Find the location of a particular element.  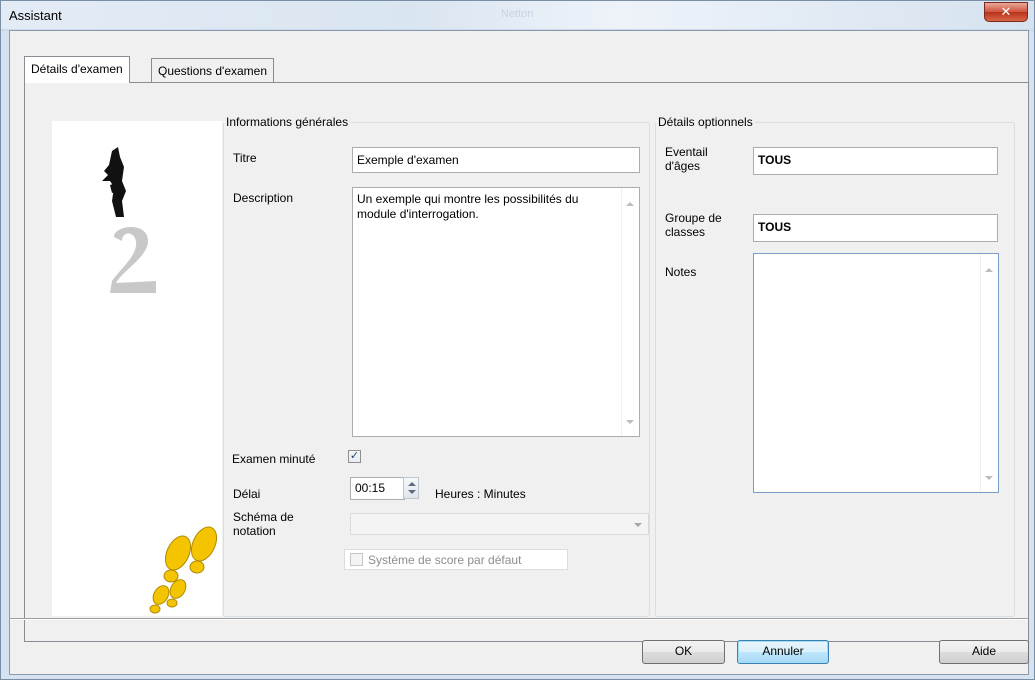

chevron-down-icon is located at coordinates (638, 525).